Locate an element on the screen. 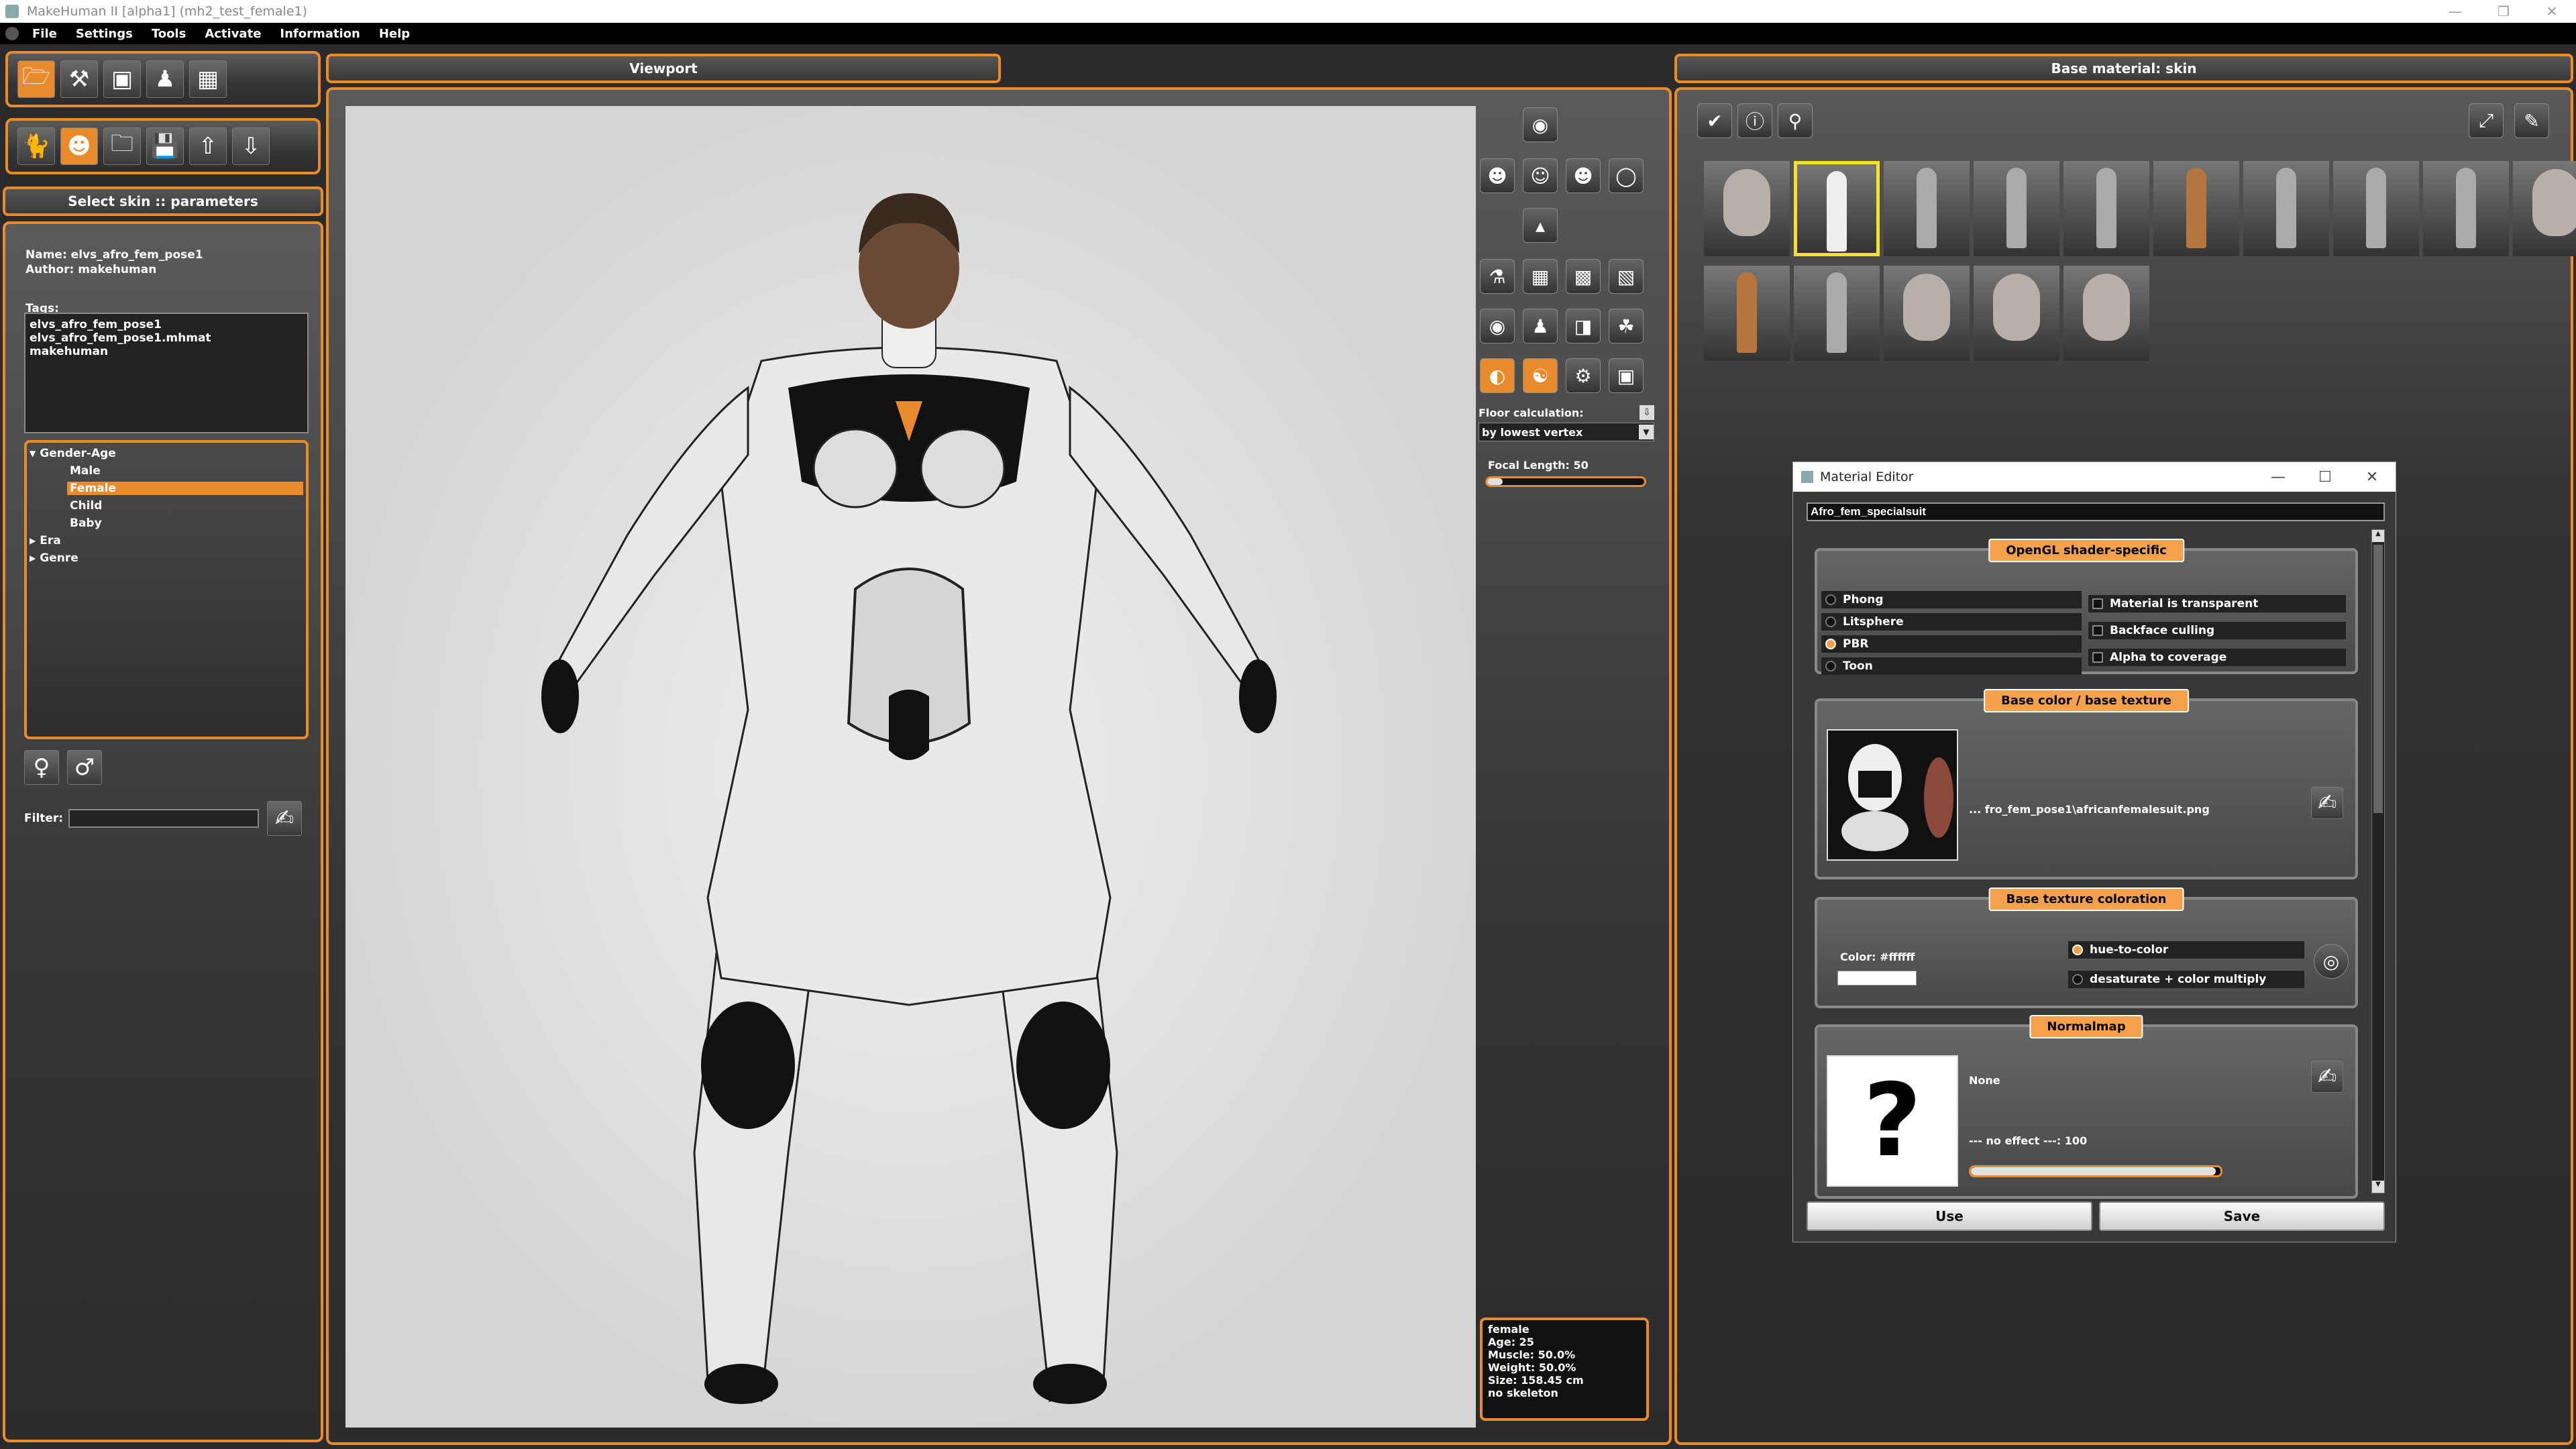  floor-calc-select: by lowest vertex ▼ is located at coordinates (1566, 432).